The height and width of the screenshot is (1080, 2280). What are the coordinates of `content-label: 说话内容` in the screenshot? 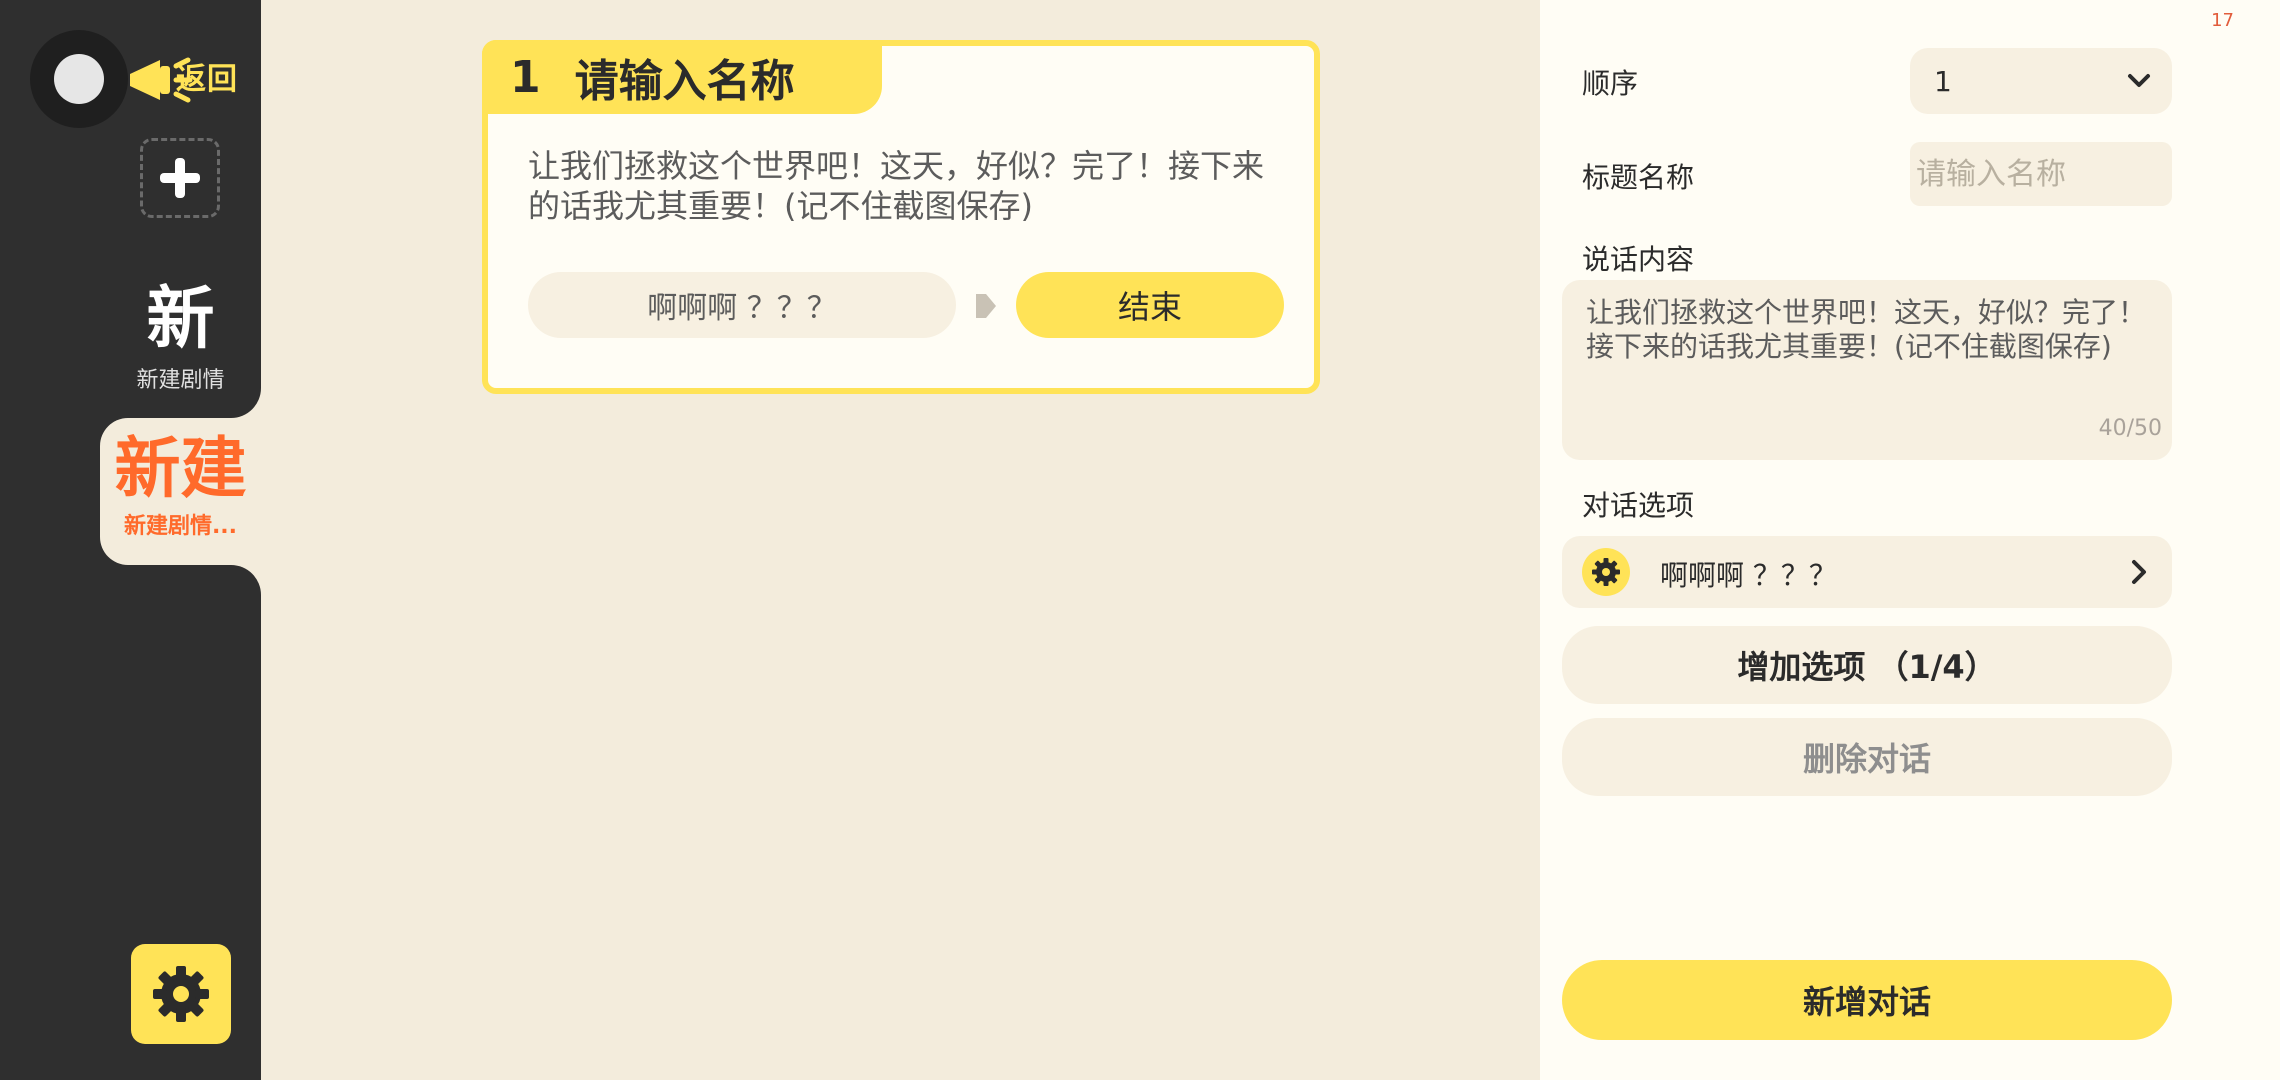 It's located at (1638, 259).